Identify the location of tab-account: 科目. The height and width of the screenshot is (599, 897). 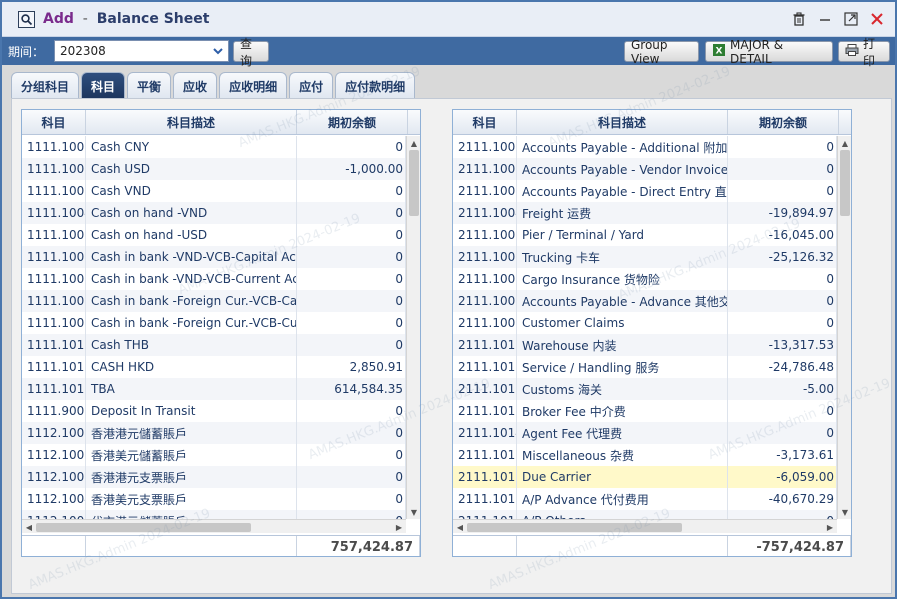
(103, 85).